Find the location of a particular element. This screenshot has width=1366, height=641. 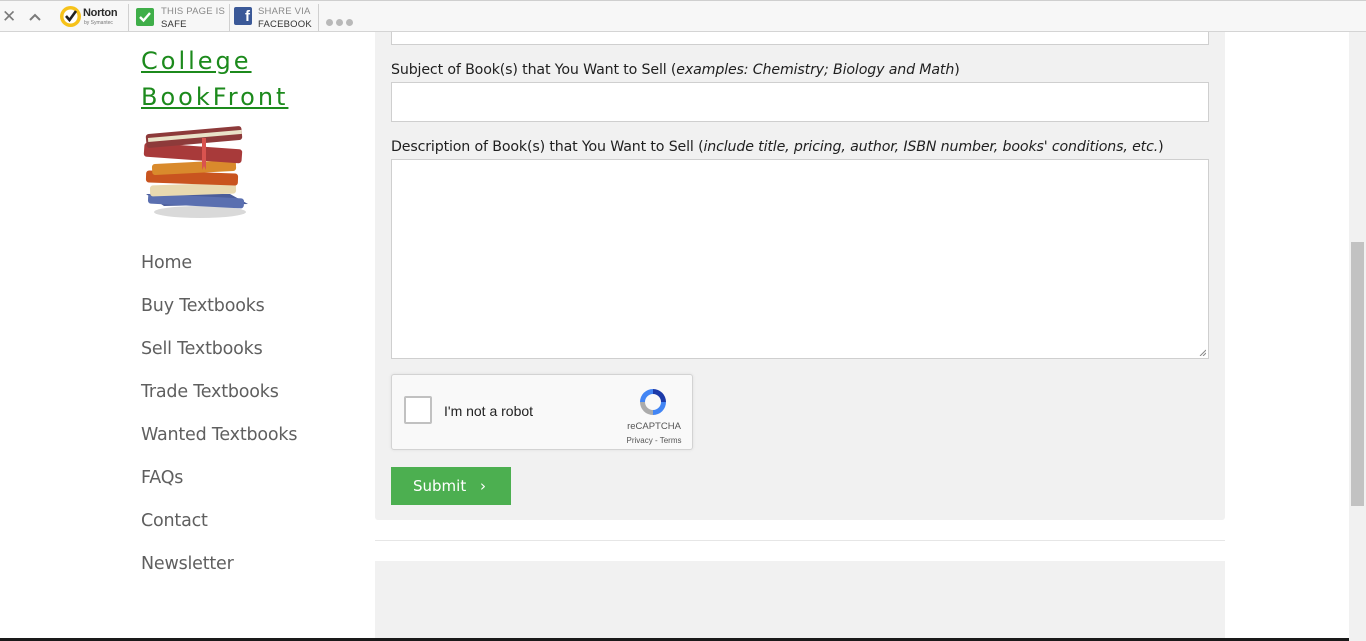

nav-newsletter: Newsletter is located at coordinates (219, 572).